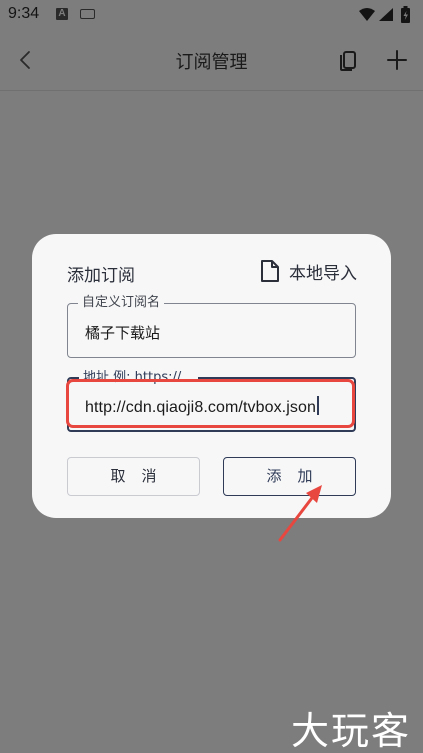 The height and width of the screenshot is (753, 423). I want to click on file-icon, so click(270, 271).